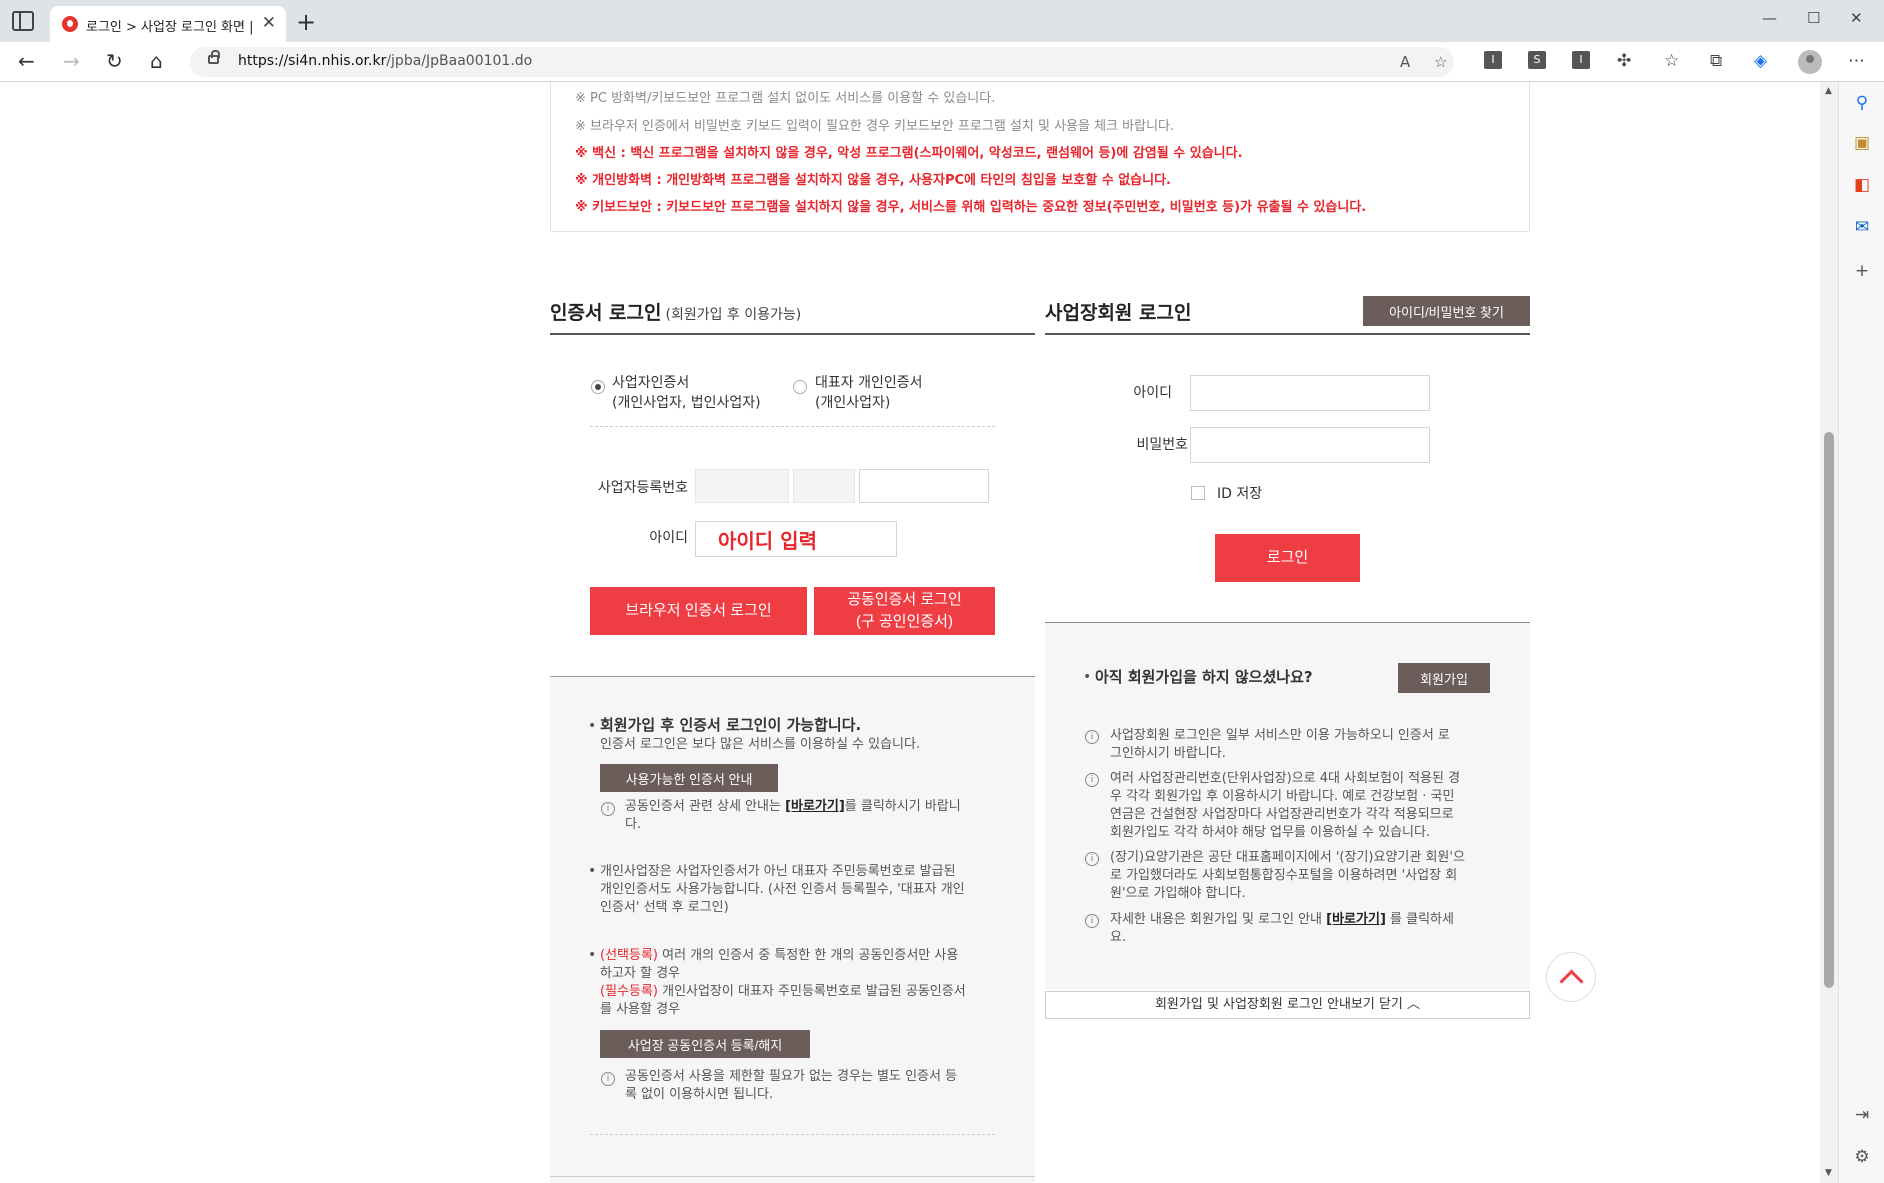  What do you see at coordinates (1828, 1173) in the screenshot?
I see `scroll-down-icon: ▼` at bounding box center [1828, 1173].